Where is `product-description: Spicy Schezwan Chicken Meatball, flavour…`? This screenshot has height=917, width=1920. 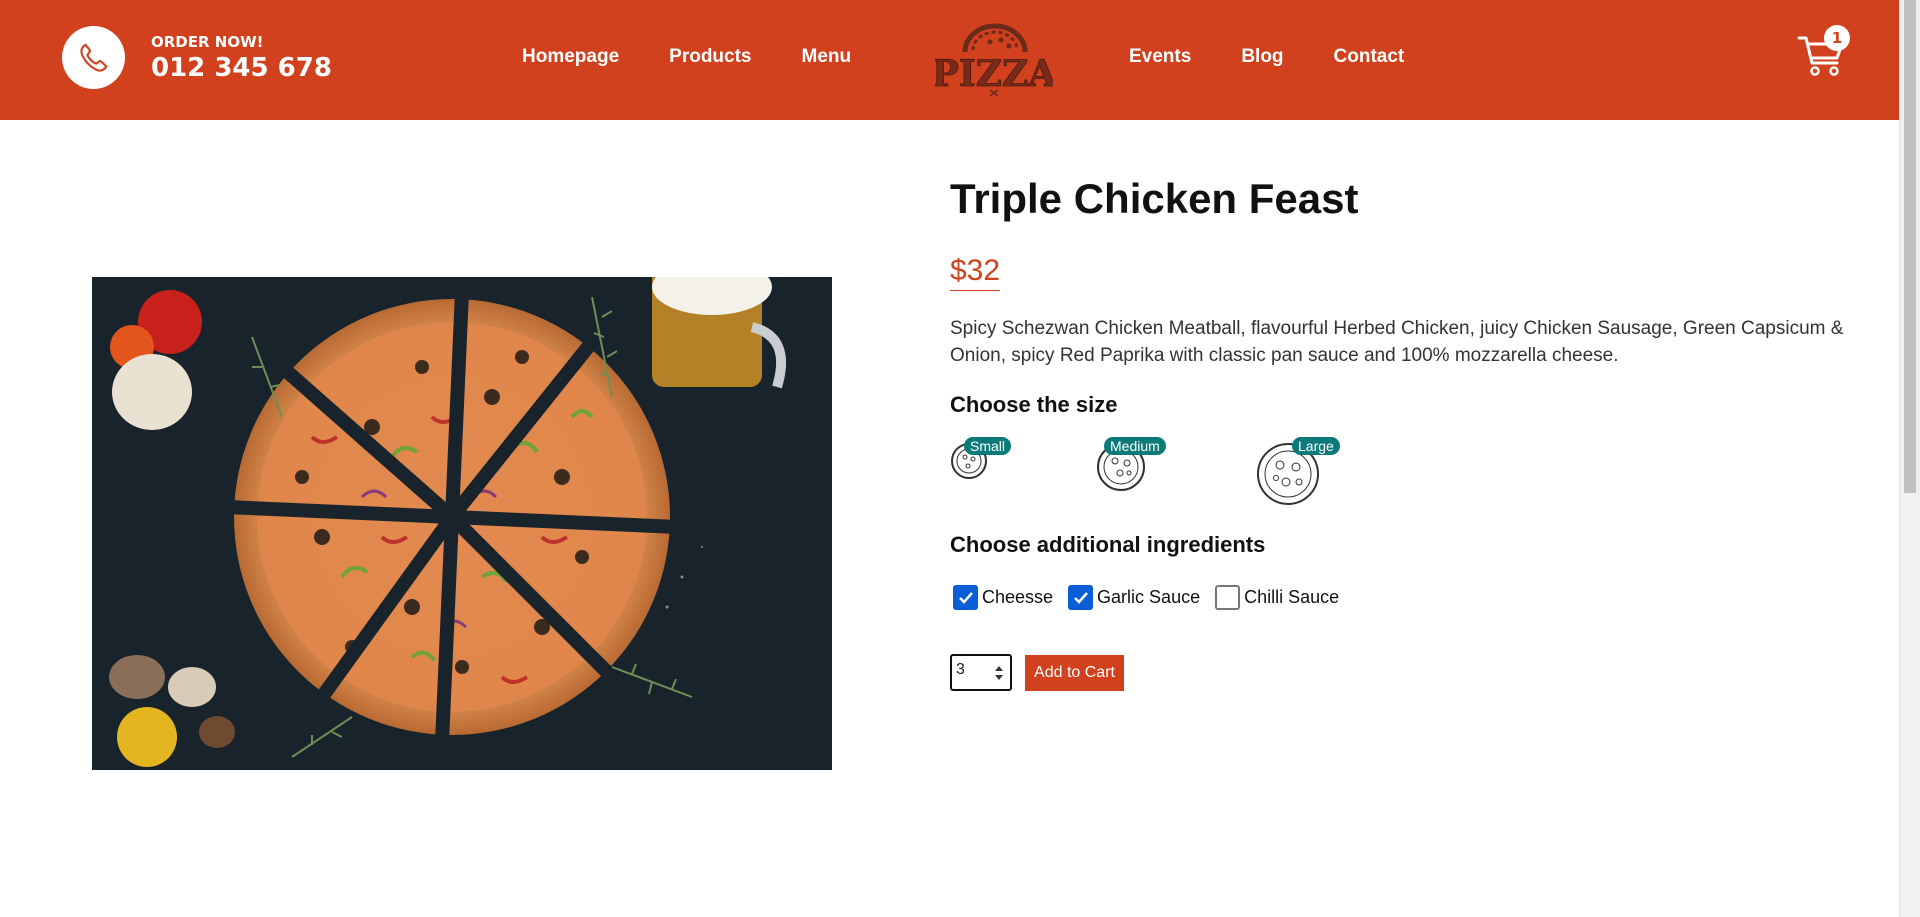
product-description: Spicy Schezwan Chicken Meatball, flavour… is located at coordinates (1397, 342).